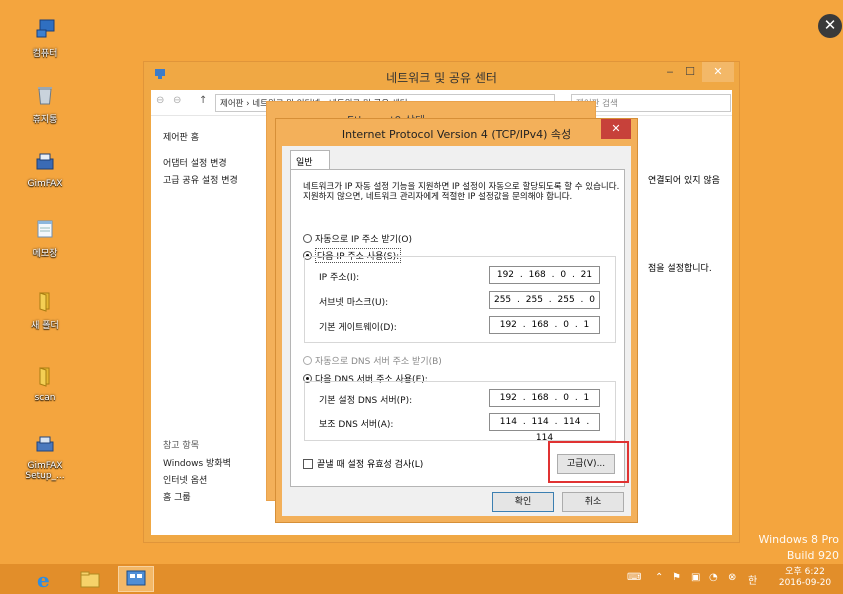 The width and height of the screenshot is (843, 594). I want to click on desktop-icon-recycle-bin: 휴지통, so click(45, 104).